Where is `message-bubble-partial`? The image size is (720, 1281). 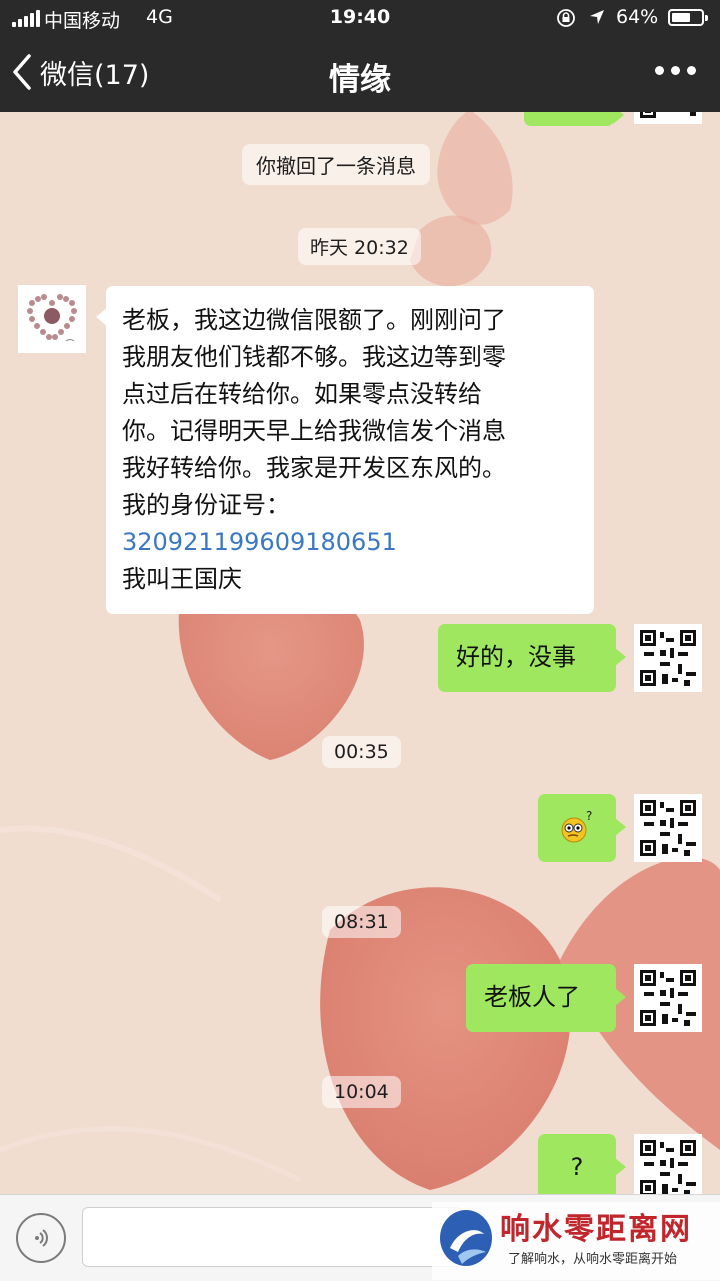
message-bubble-partial is located at coordinates (574, 119).